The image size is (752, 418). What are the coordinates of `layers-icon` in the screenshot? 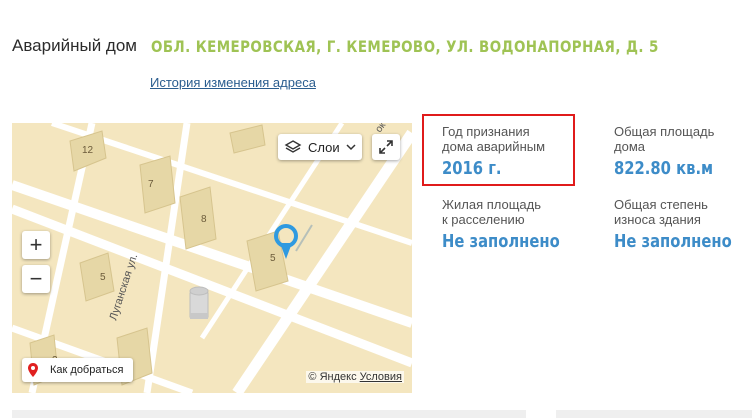 It's located at (293, 146).